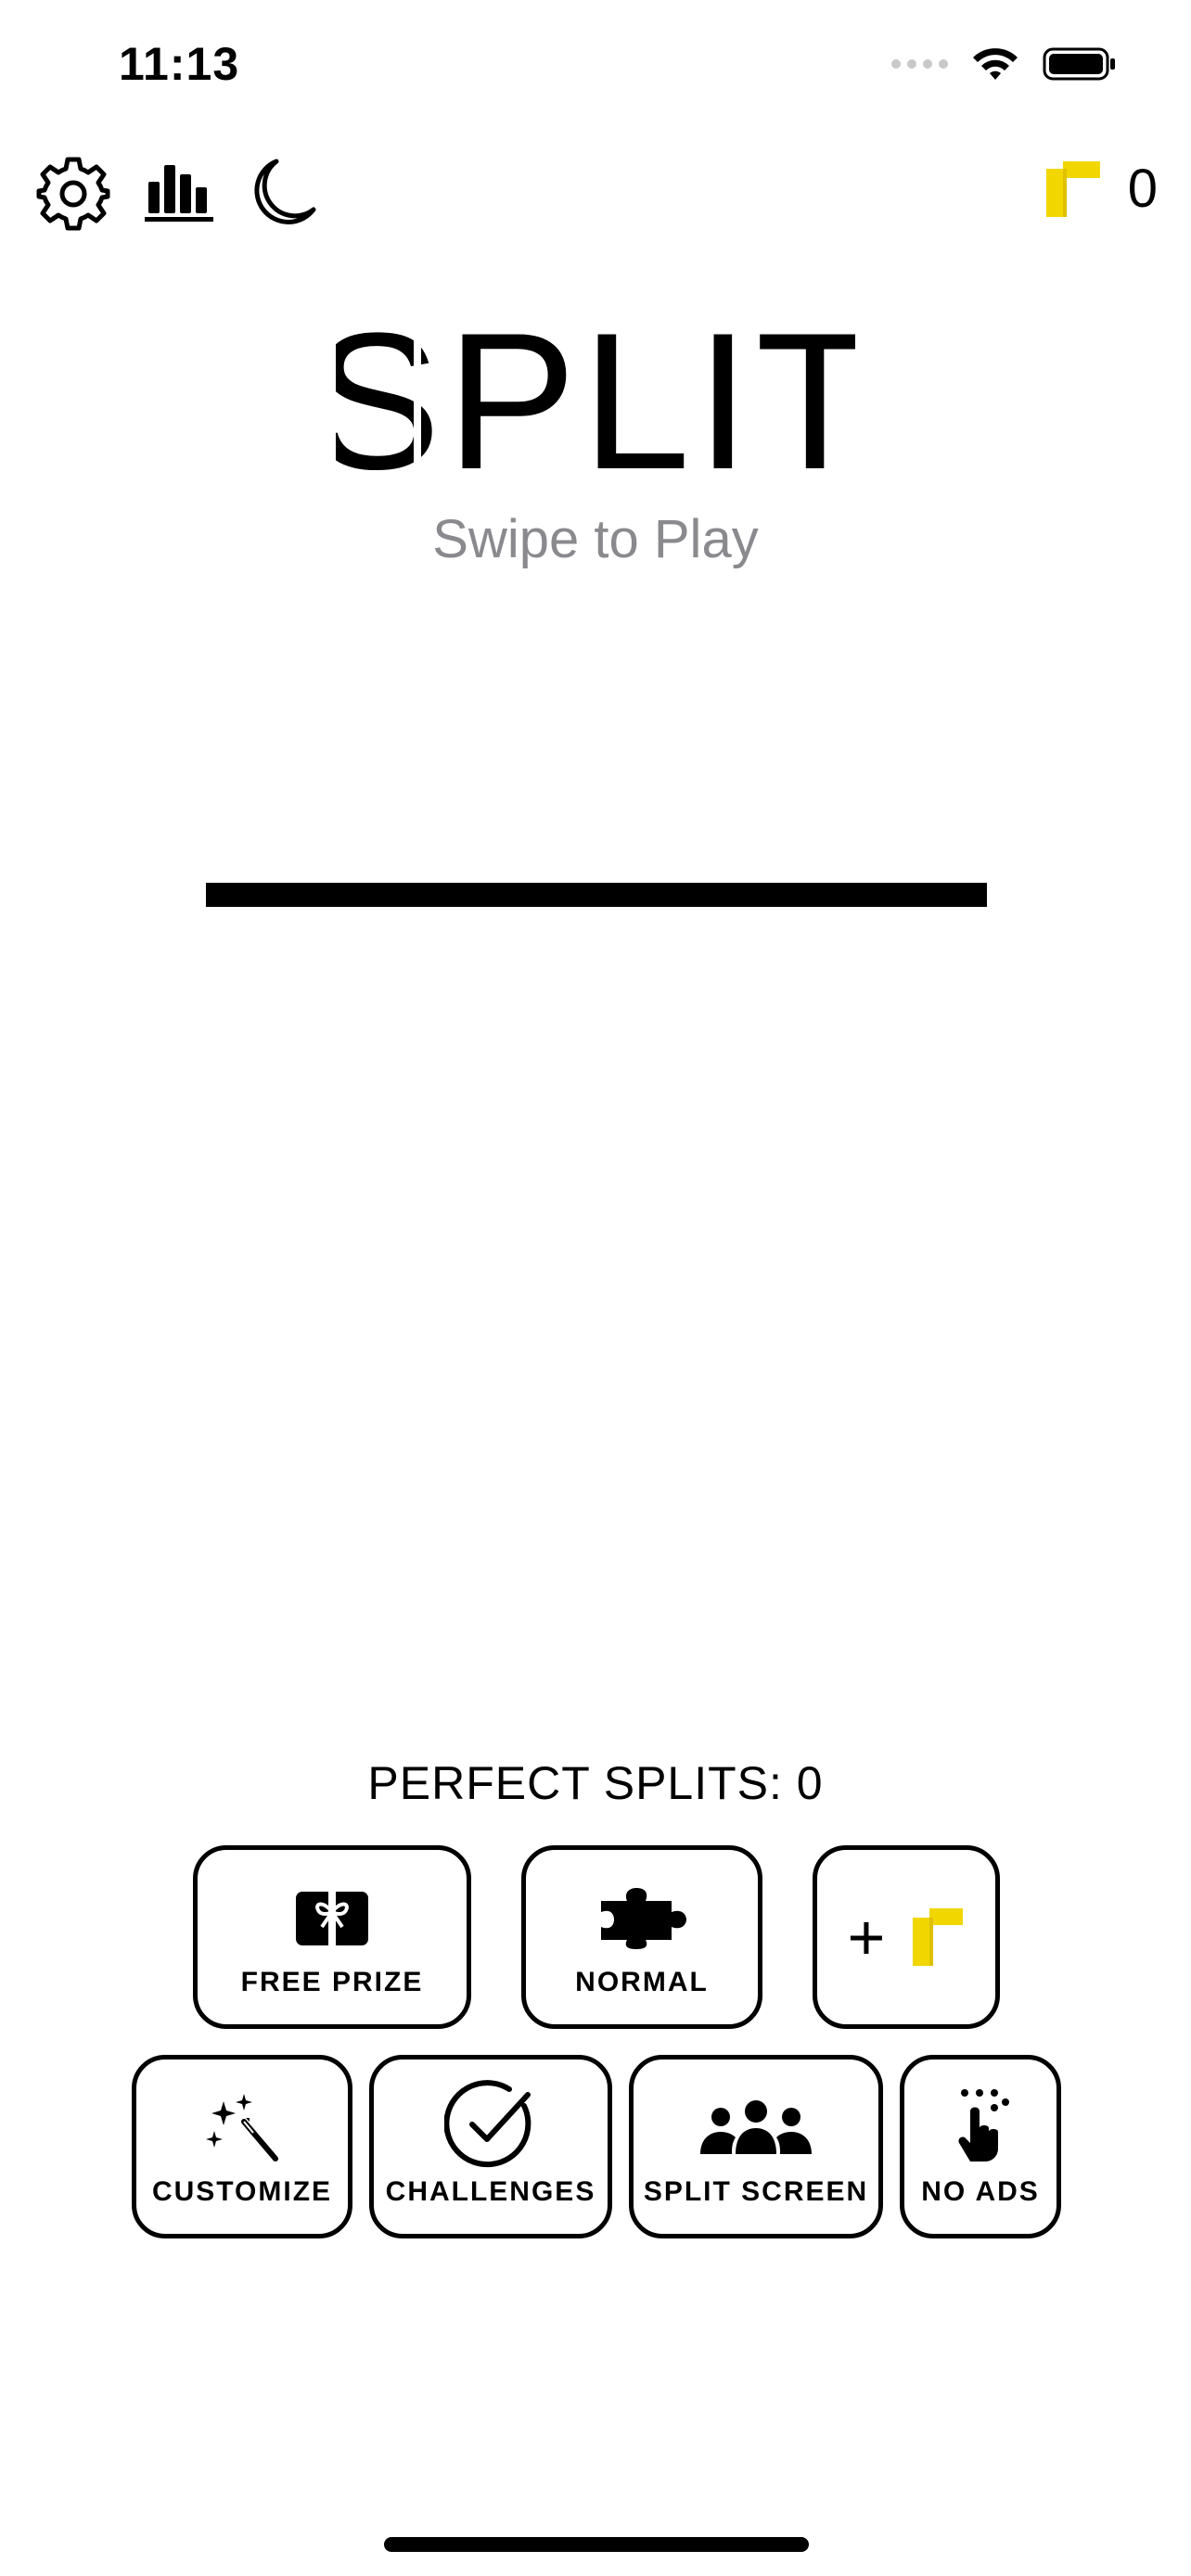  Describe the element at coordinates (242, 2192) in the screenshot. I see `customize-label: CUSTOMIZE` at that location.